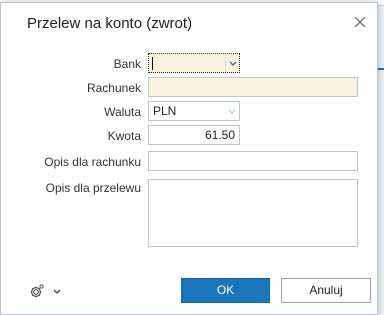  What do you see at coordinates (326, 290) in the screenshot?
I see `cancel-button: Anuluj` at bounding box center [326, 290].